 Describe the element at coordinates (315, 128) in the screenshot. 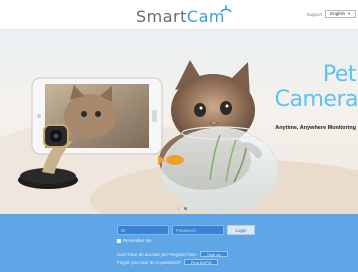

I see `hero-subtitle: Anytime, Anywhere Monitoring` at that location.